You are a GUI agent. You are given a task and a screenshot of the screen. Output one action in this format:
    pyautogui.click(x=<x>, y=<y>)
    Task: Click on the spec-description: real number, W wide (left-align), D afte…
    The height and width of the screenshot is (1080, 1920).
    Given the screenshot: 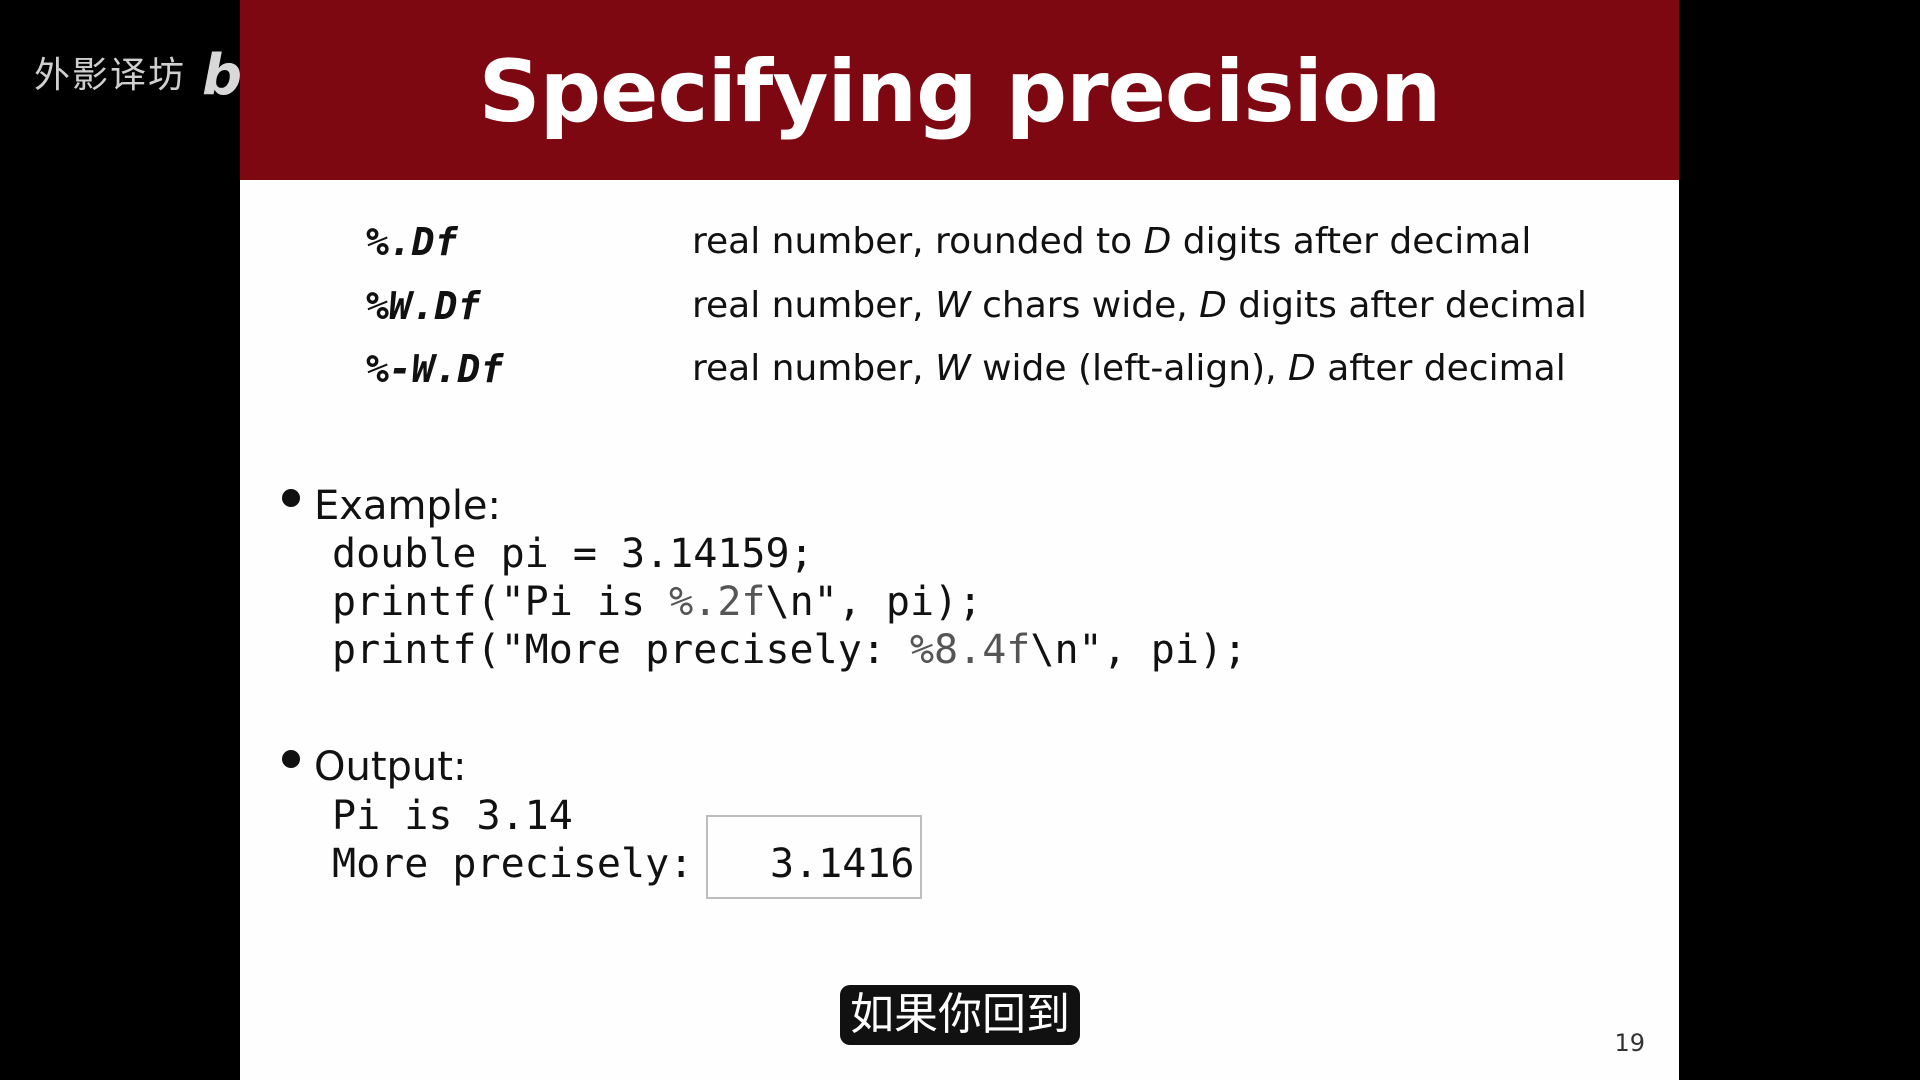 What is the action you would take?
    pyautogui.click(x=1129, y=368)
    